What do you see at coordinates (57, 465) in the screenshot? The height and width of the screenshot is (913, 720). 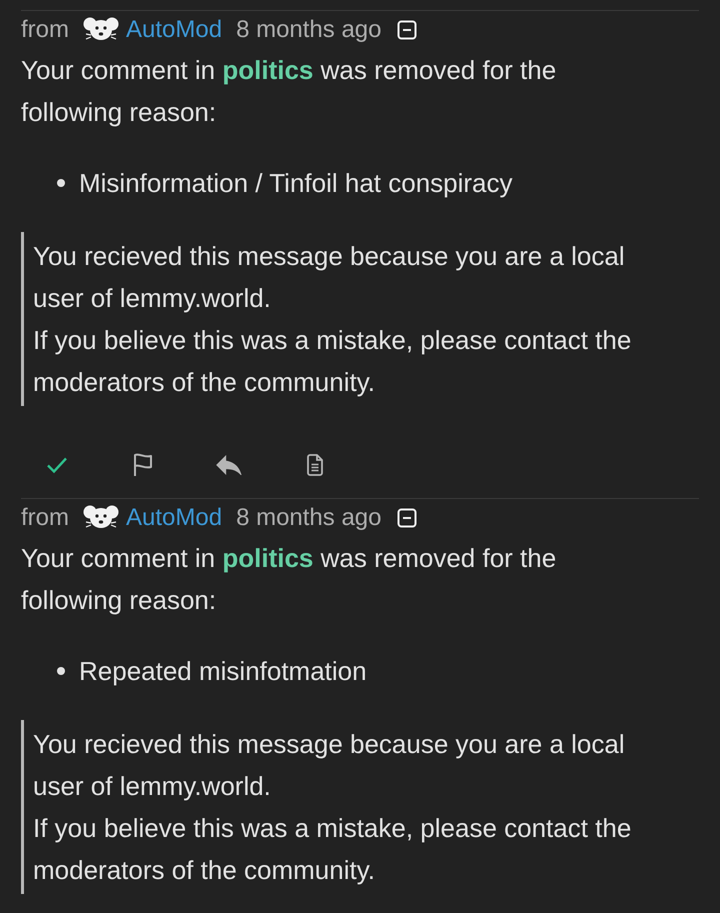 I see `check-icon` at bounding box center [57, 465].